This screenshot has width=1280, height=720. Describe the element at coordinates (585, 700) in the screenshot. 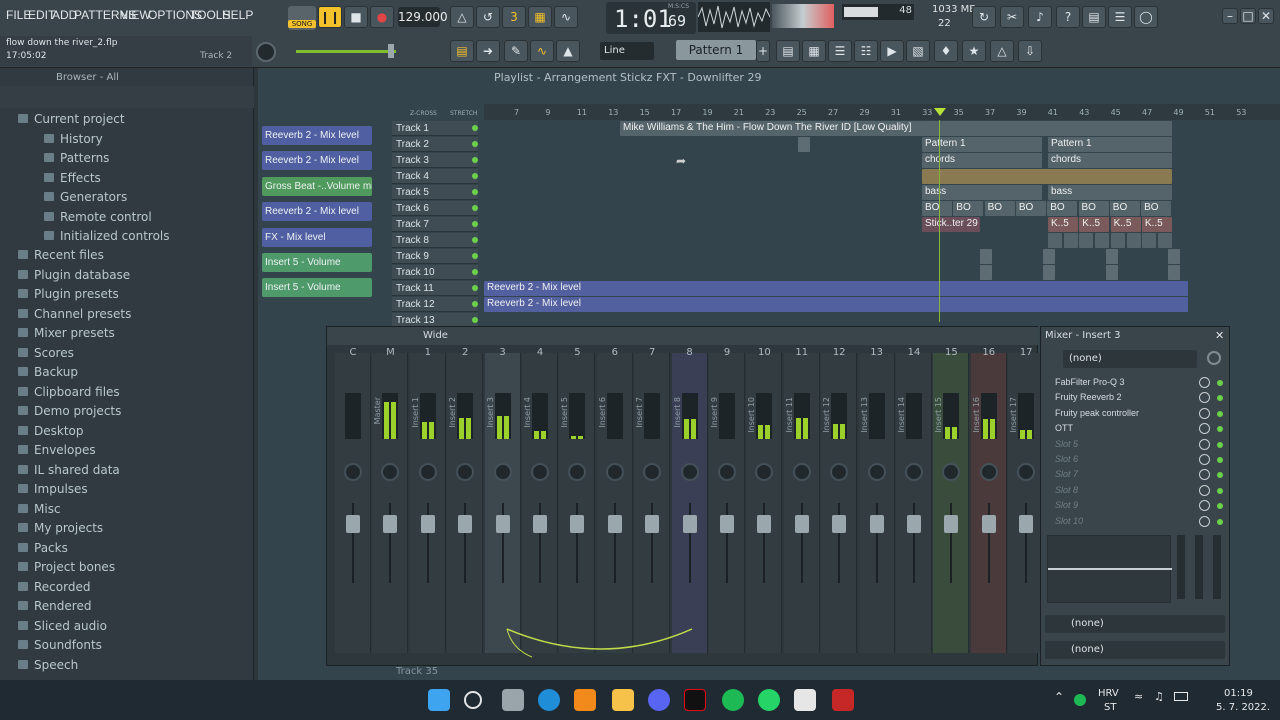

I see `fl-studio-icon` at that location.